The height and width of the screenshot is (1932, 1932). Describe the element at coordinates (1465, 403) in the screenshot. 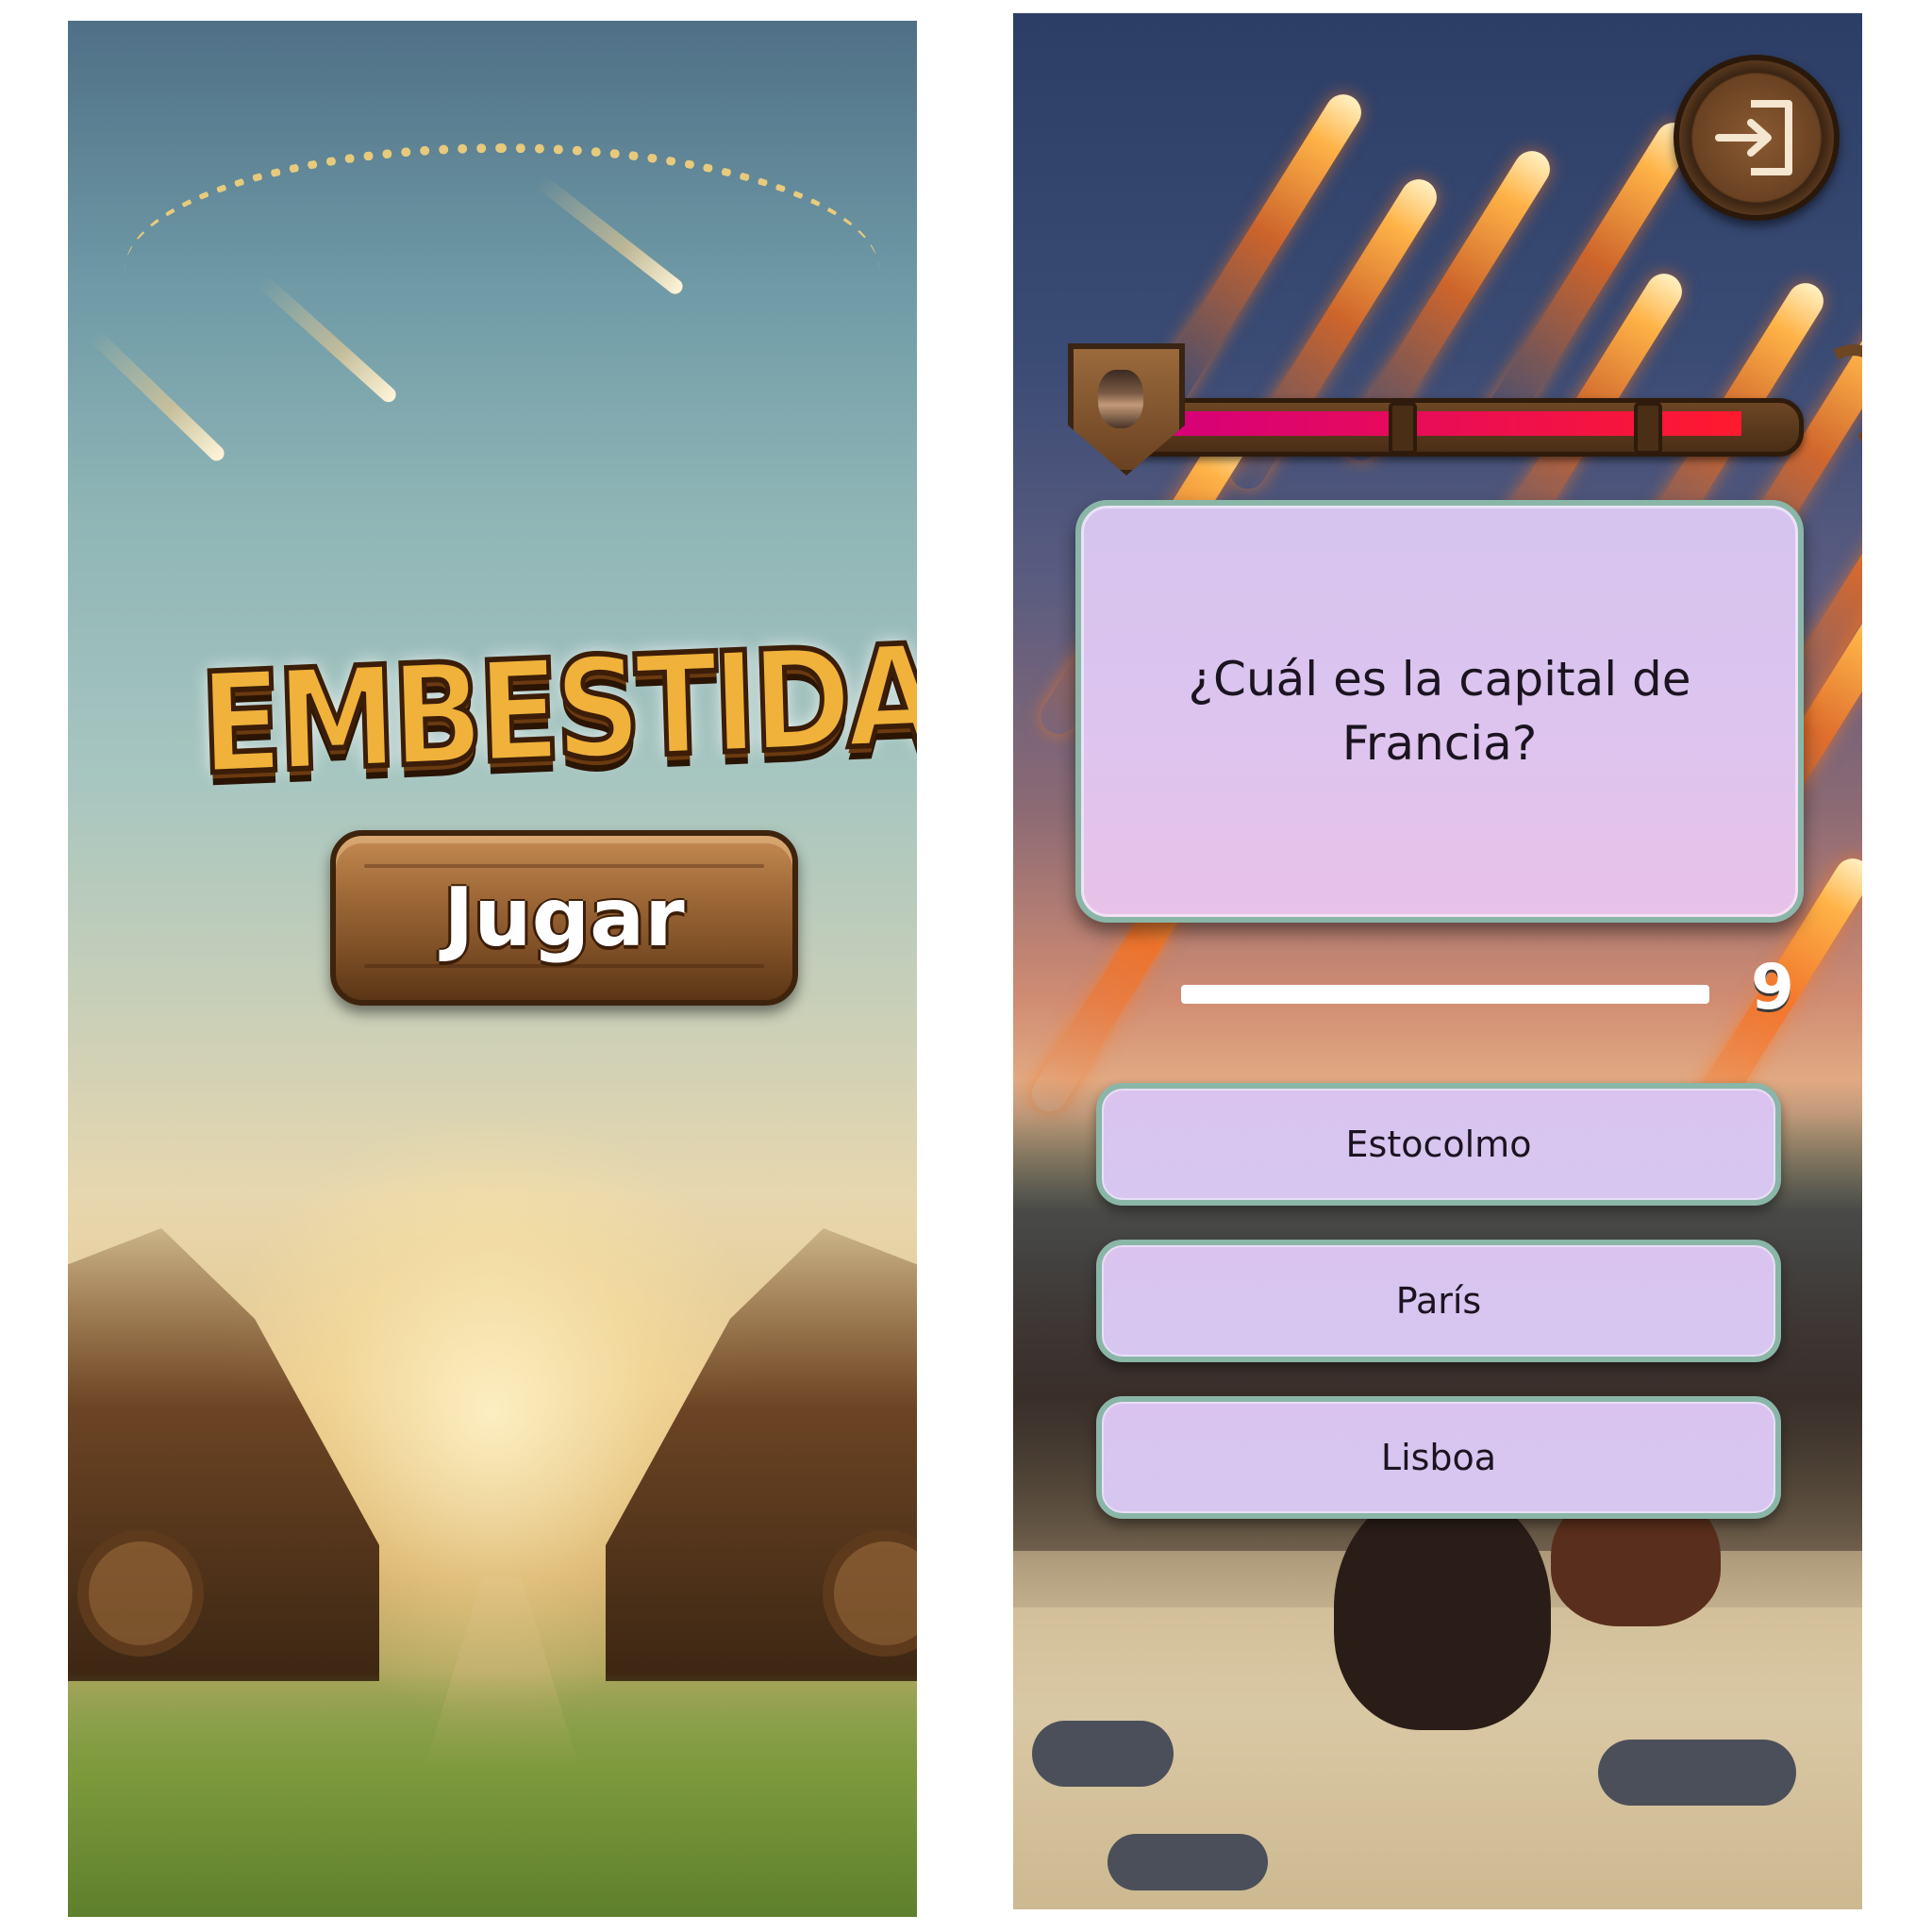

I see `health-bar` at that location.